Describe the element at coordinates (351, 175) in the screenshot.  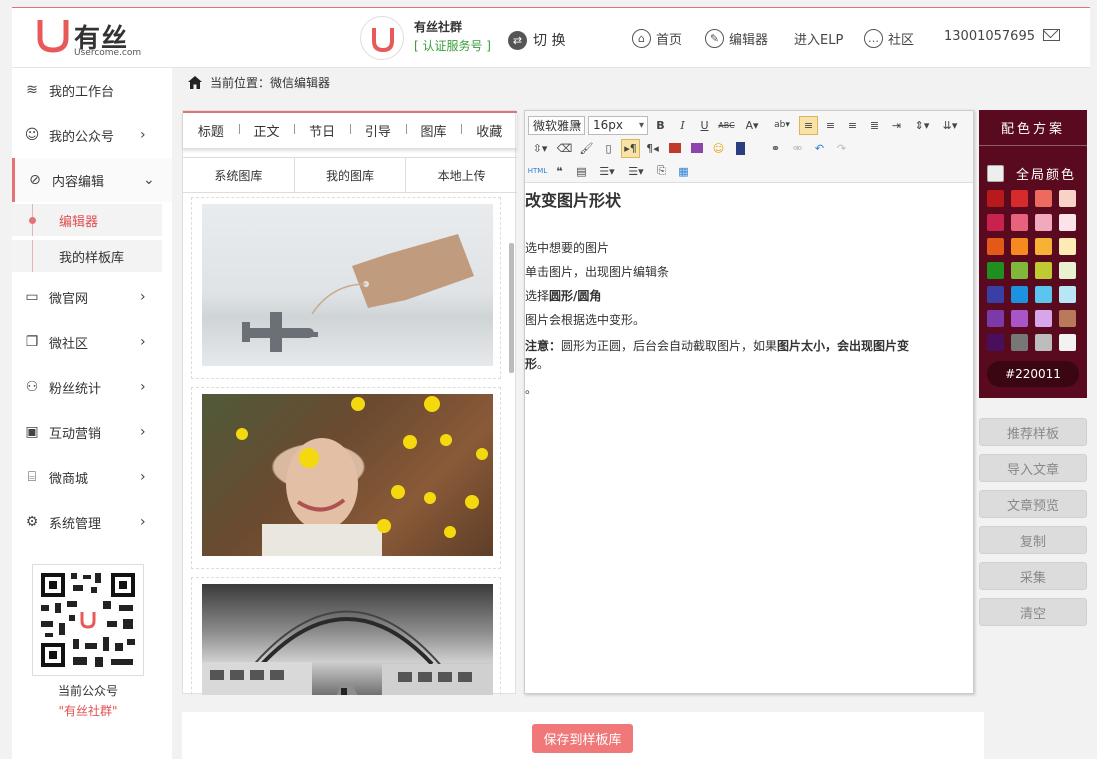
I see `subtab-my-gallery: 我的图库` at that location.